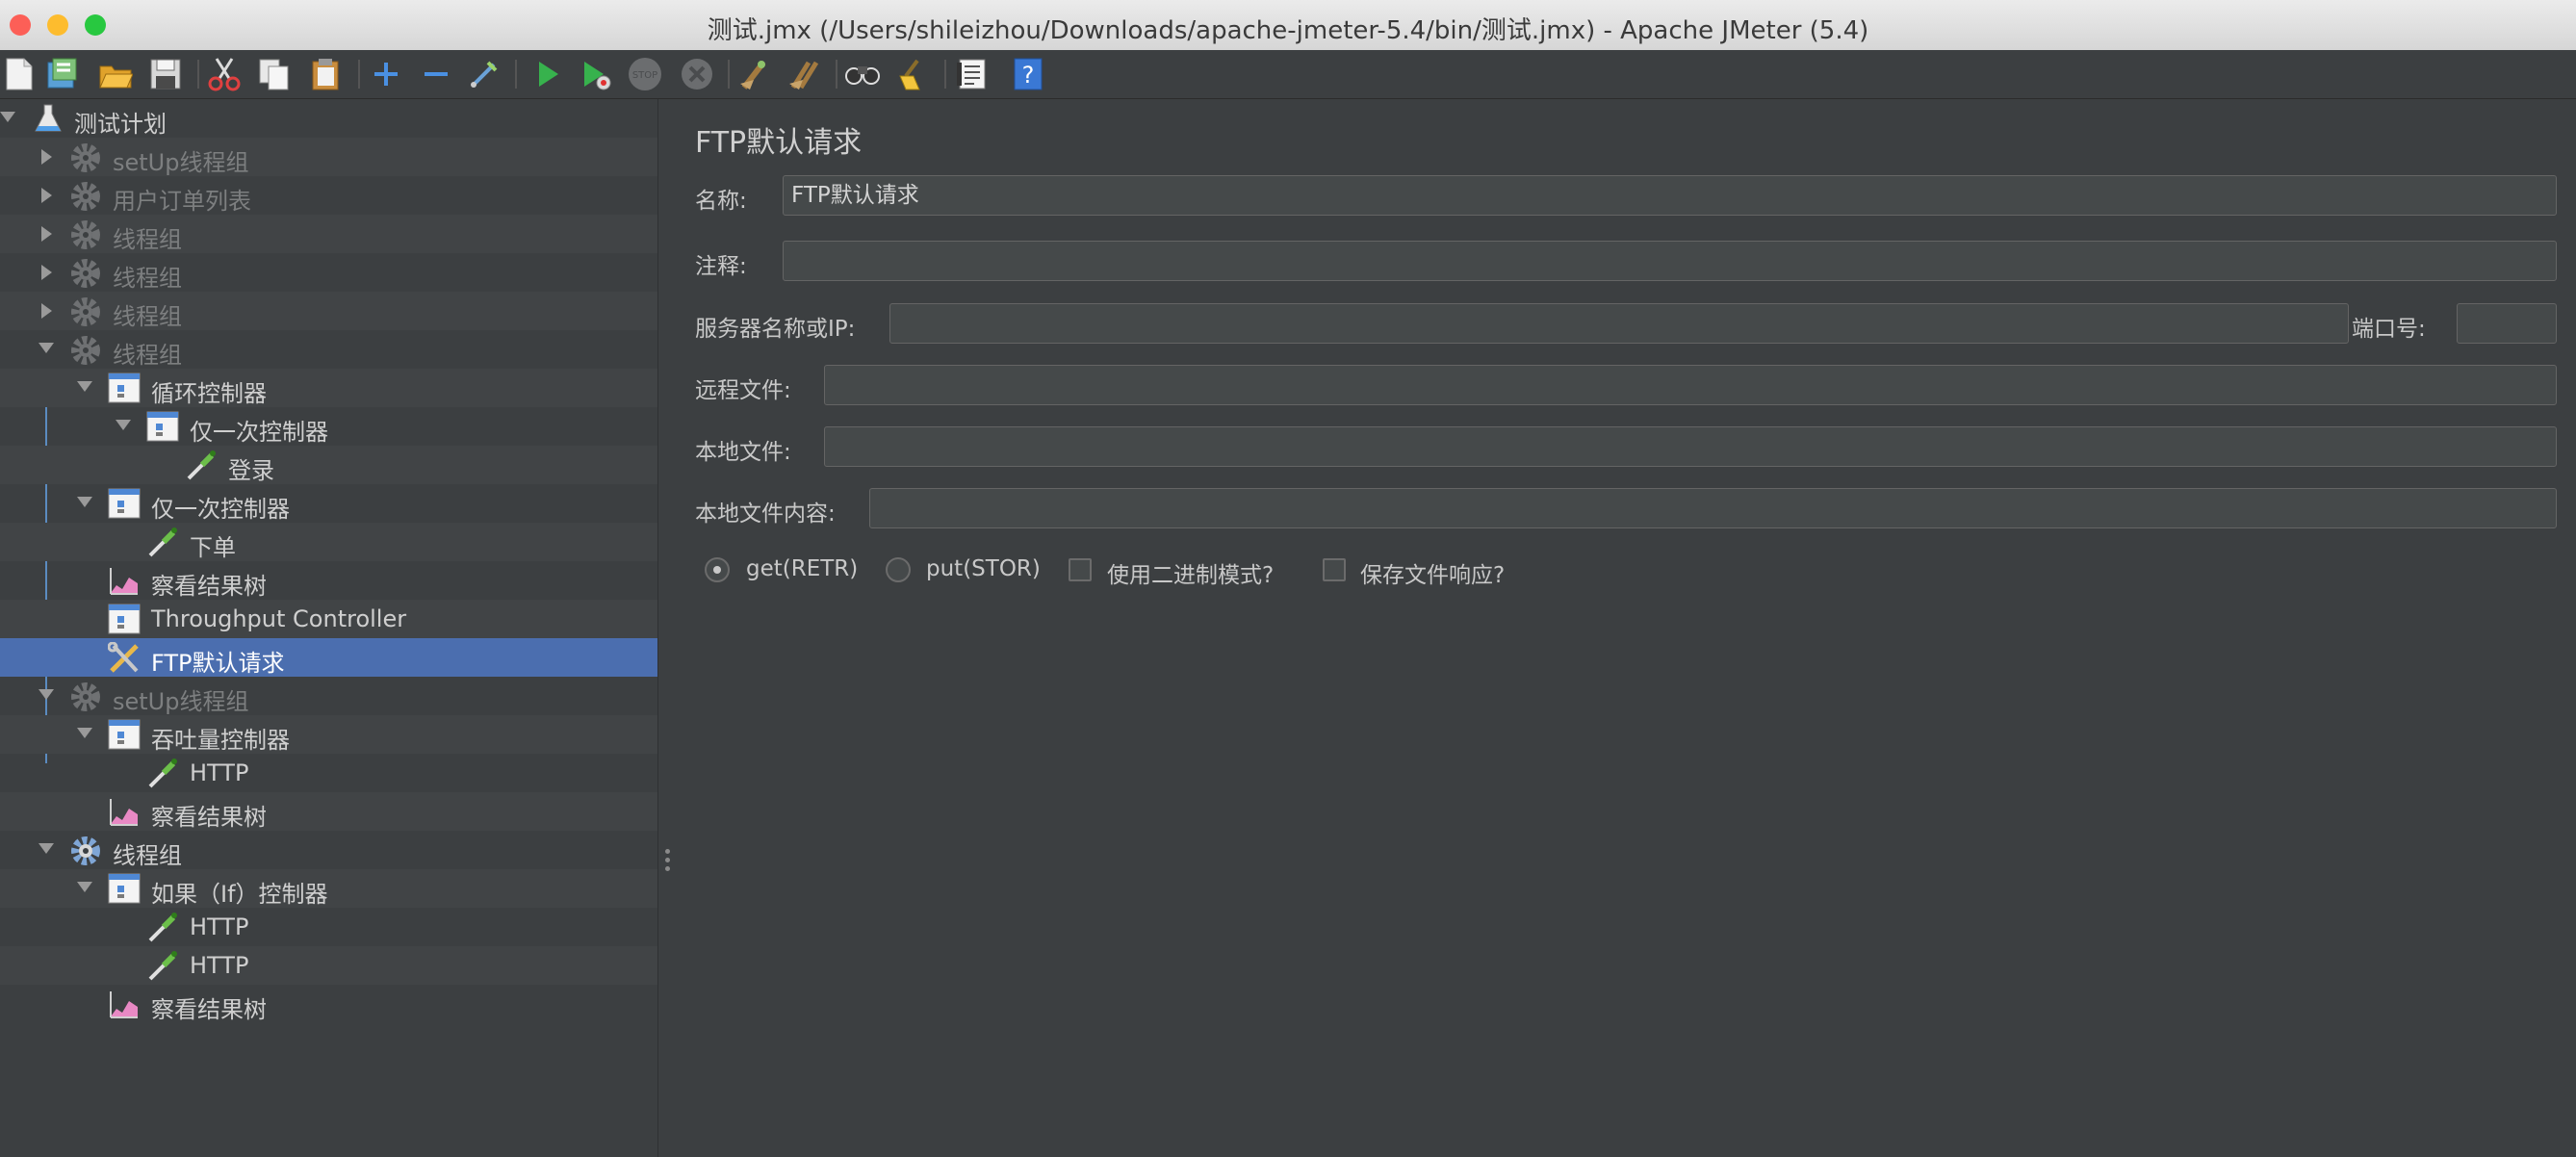 The width and height of the screenshot is (2576, 1157). I want to click on shutdown-icon, so click(697, 74).